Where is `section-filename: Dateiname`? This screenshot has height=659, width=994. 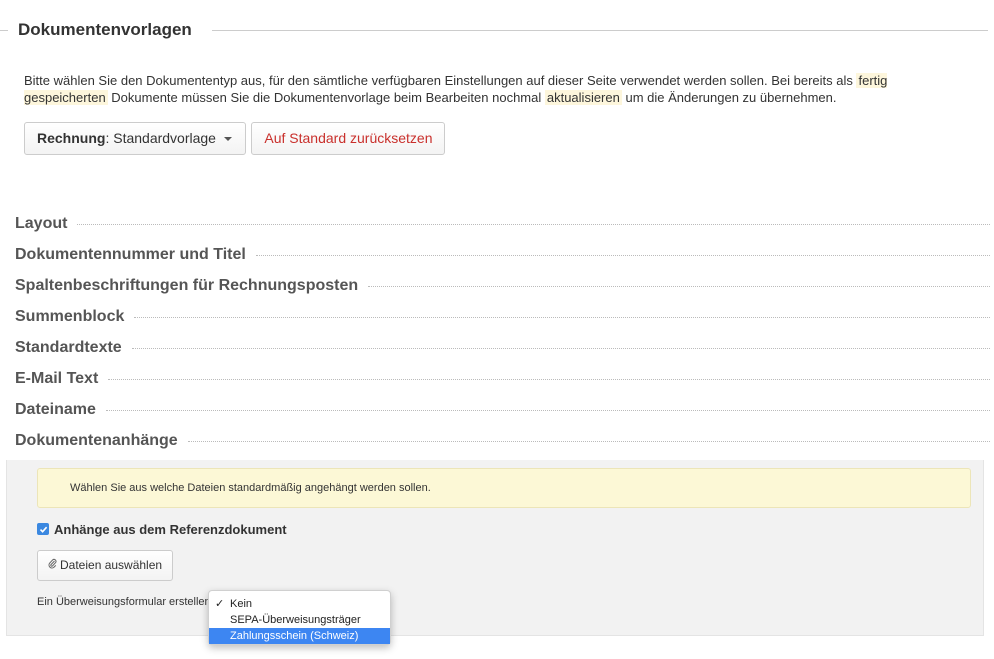
section-filename: Dateiname is located at coordinates (502, 409).